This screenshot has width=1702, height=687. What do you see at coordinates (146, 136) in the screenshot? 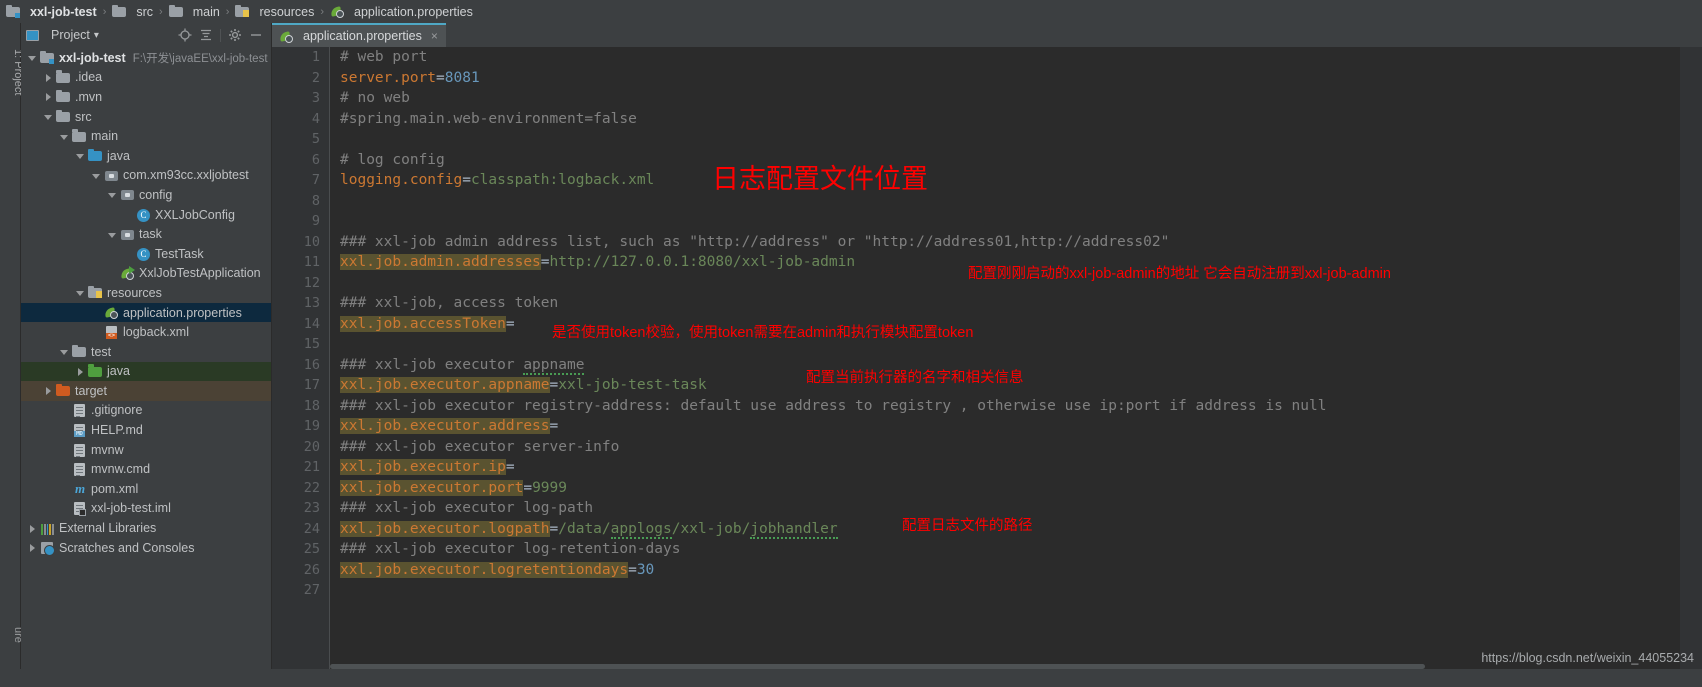
I see `tree-node-main: main` at bounding box center [146, 136].